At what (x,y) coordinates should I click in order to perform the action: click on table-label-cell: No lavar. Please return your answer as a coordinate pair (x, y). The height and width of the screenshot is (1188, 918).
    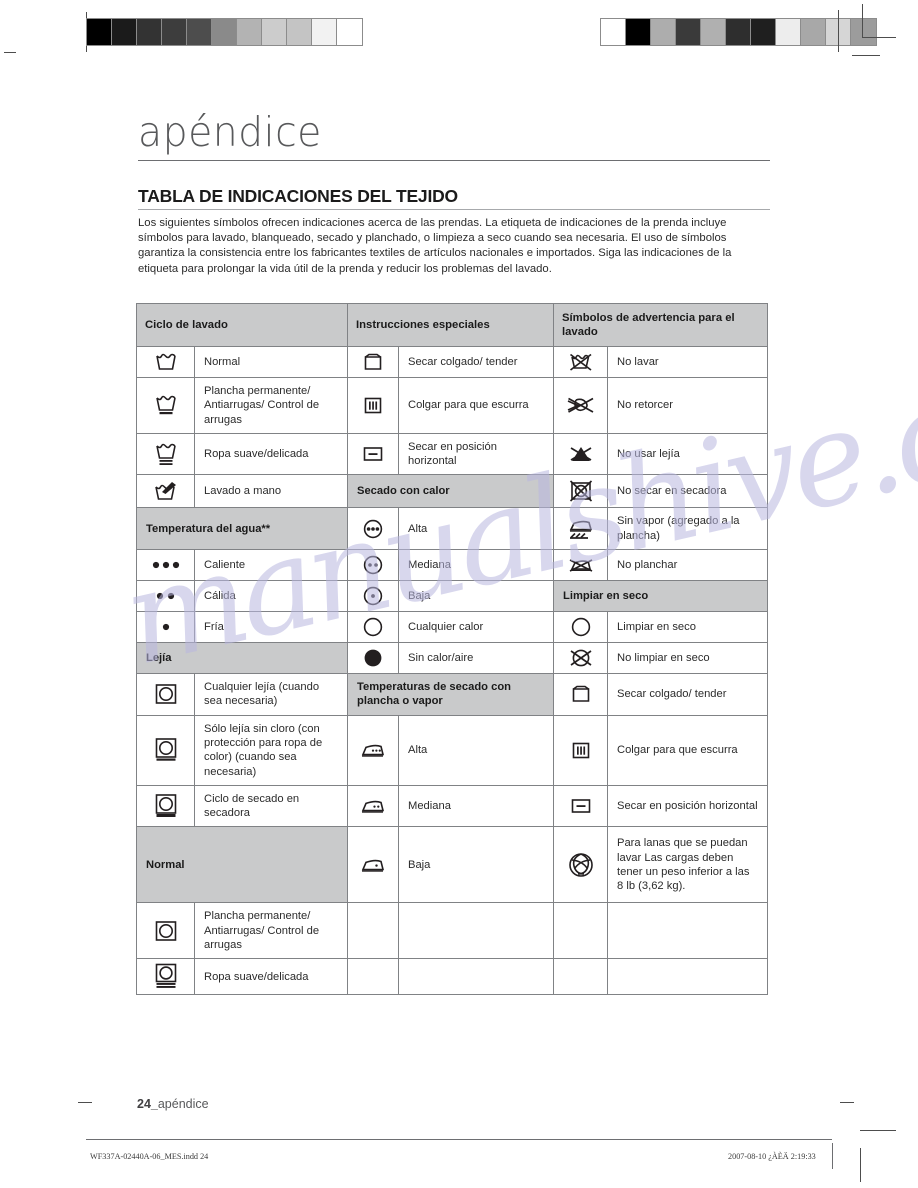
    Looking at the image, I should click on (687, 362).